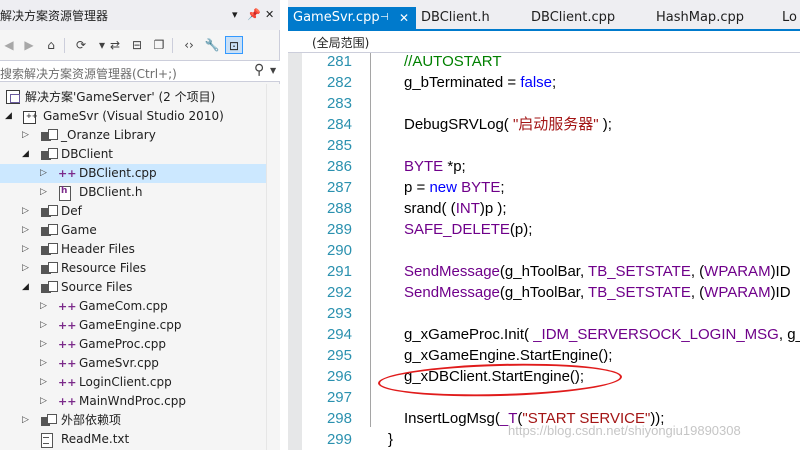 This screenshot has width=800, height=450. I want to click on tree-item-file: ▷ ++ GameCom.cpp, so click(133, 306).